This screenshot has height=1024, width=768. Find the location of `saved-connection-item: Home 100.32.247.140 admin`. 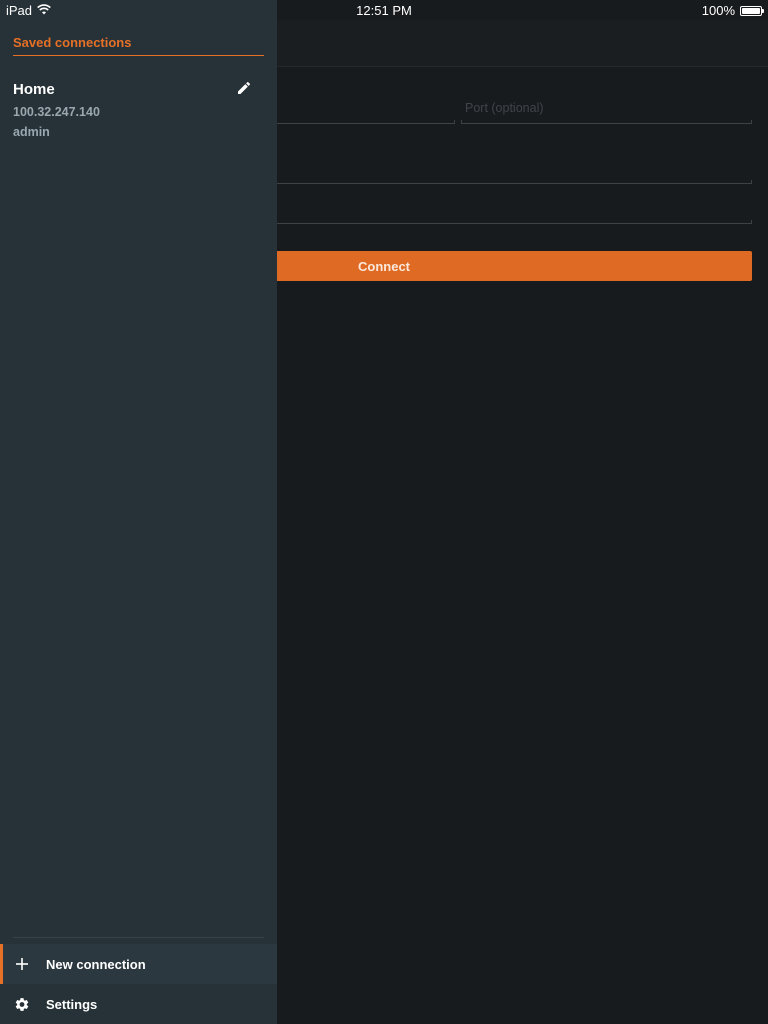

saved-connection-item: Home 100.32.247.140 admin is located at coordinates (138, 110).